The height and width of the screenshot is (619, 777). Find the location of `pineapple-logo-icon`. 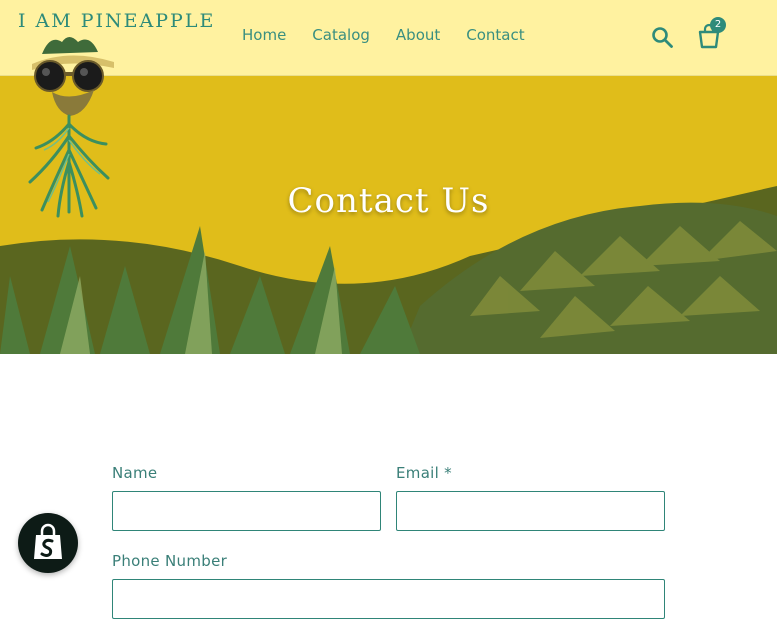

pineapple-logo-icon is located at coordinates (69, 125).